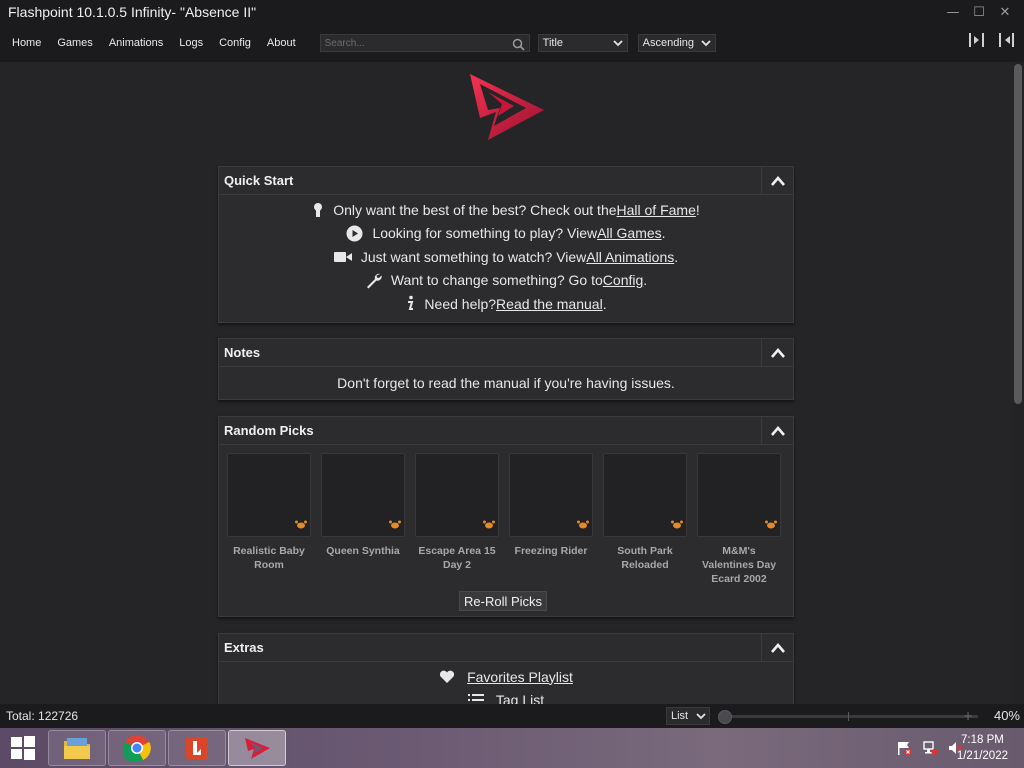 The height and width of the screenshot is (768, 1024). Describe the element at coordinates (582, 43) in the screenshot. I see `sort-field-select: Title` at that location.